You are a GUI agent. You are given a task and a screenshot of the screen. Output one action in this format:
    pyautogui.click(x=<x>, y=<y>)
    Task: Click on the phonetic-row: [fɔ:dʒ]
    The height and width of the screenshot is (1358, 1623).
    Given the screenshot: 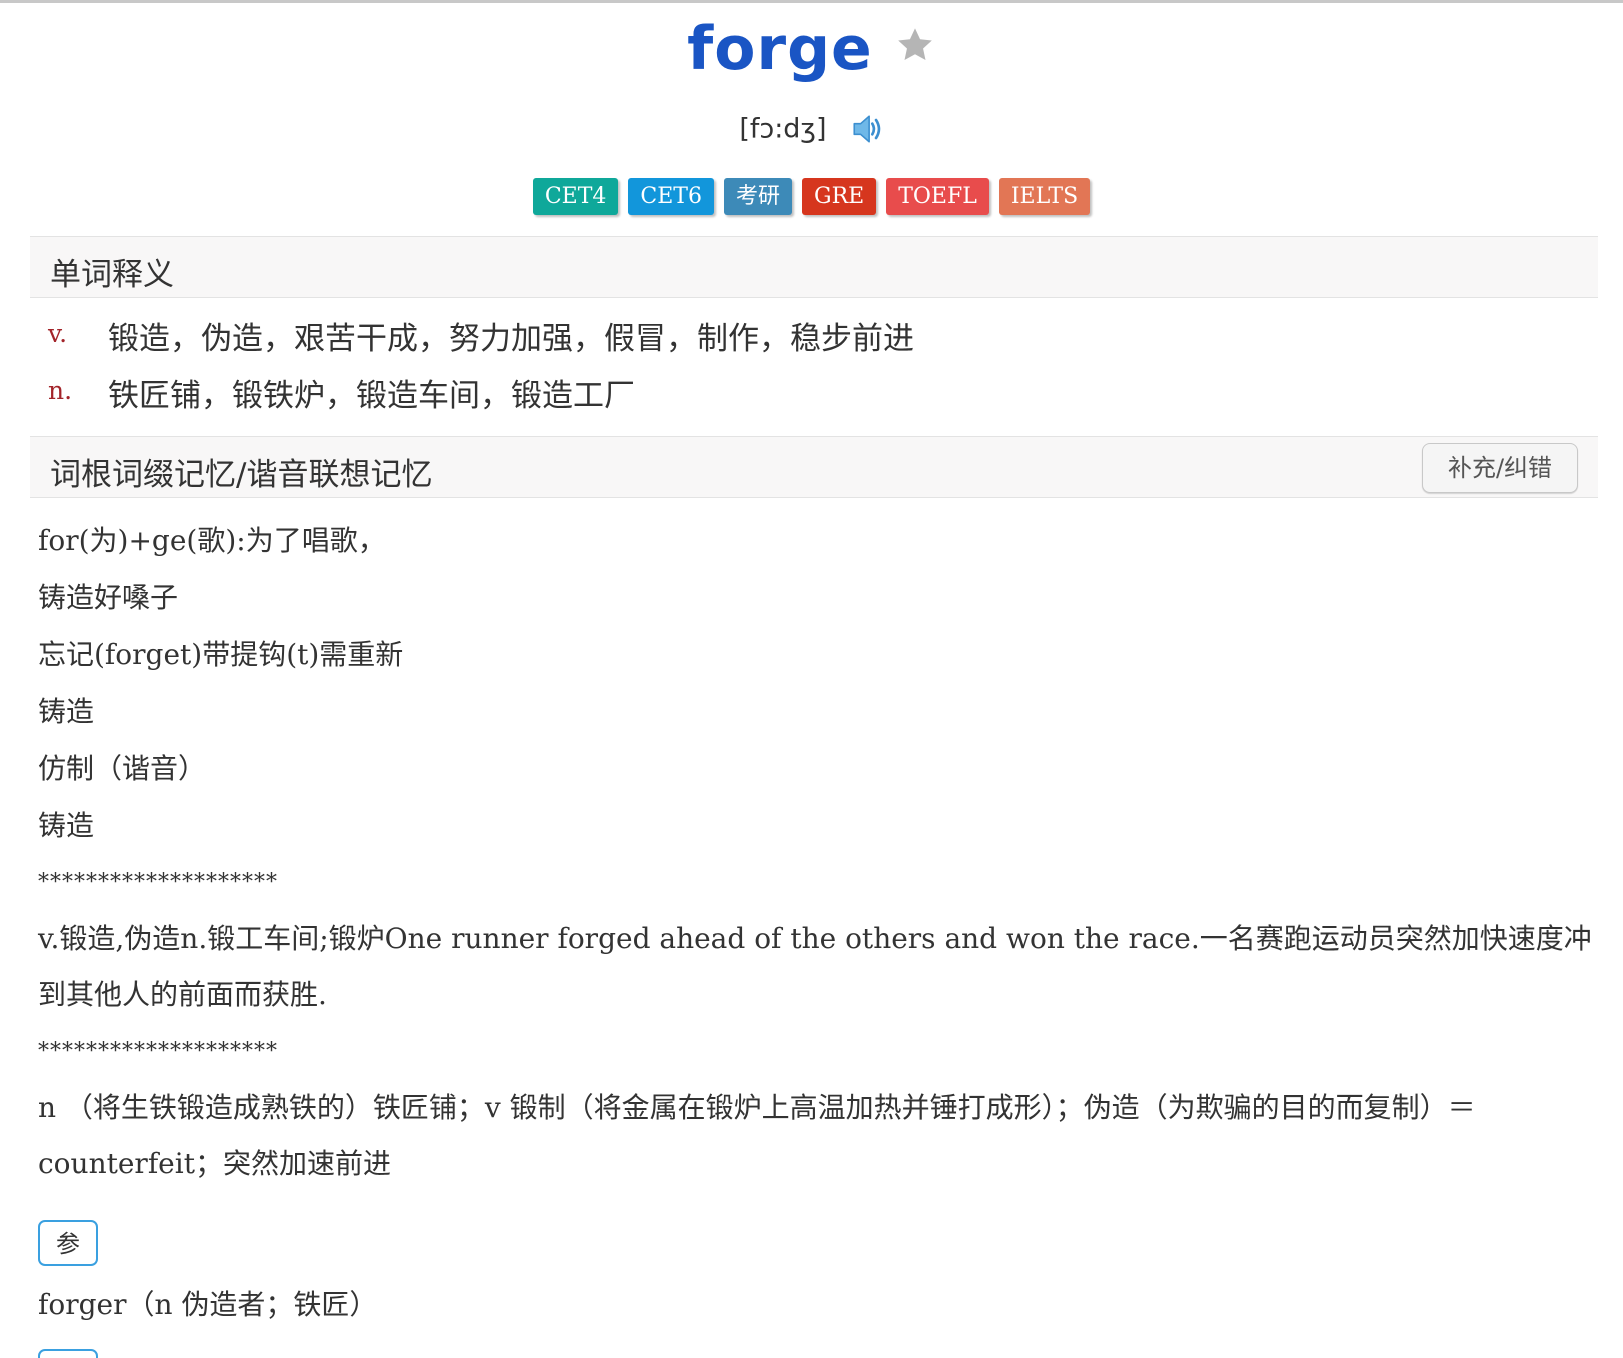 What is the action you would take?
    pyautogui.click(x=811, y=132)
    